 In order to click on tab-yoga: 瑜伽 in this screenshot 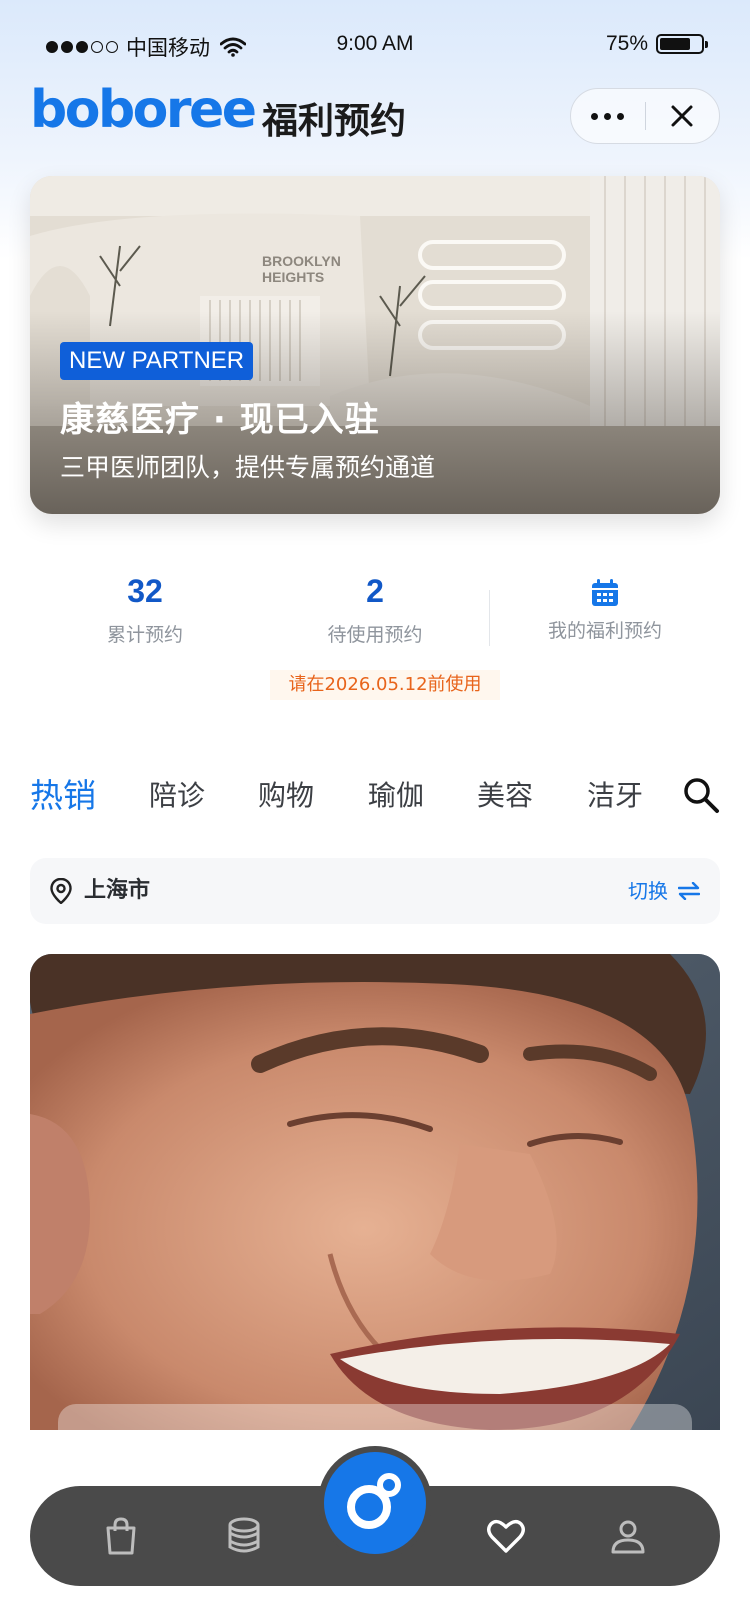, I will do `click(396, 796)`.